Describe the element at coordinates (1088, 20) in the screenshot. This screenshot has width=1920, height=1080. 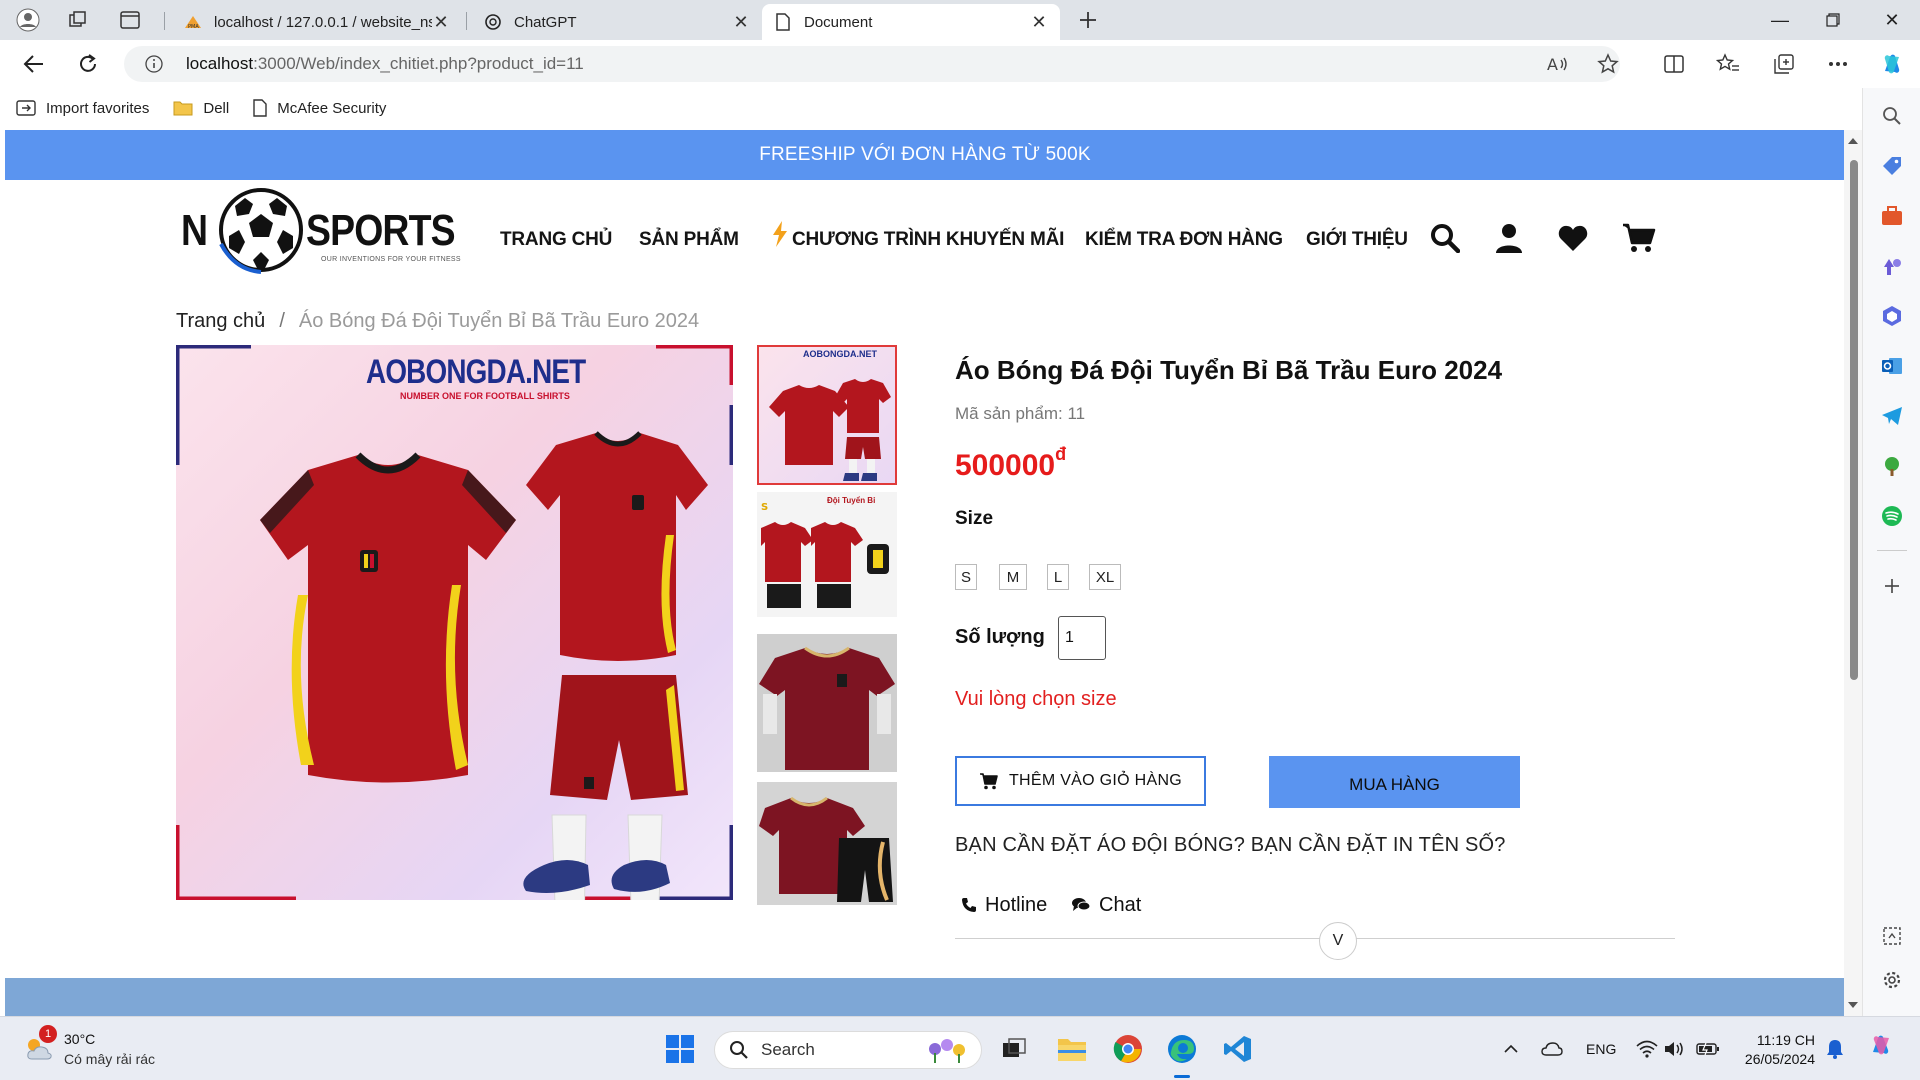
I see `new-tab-icon` at that location.